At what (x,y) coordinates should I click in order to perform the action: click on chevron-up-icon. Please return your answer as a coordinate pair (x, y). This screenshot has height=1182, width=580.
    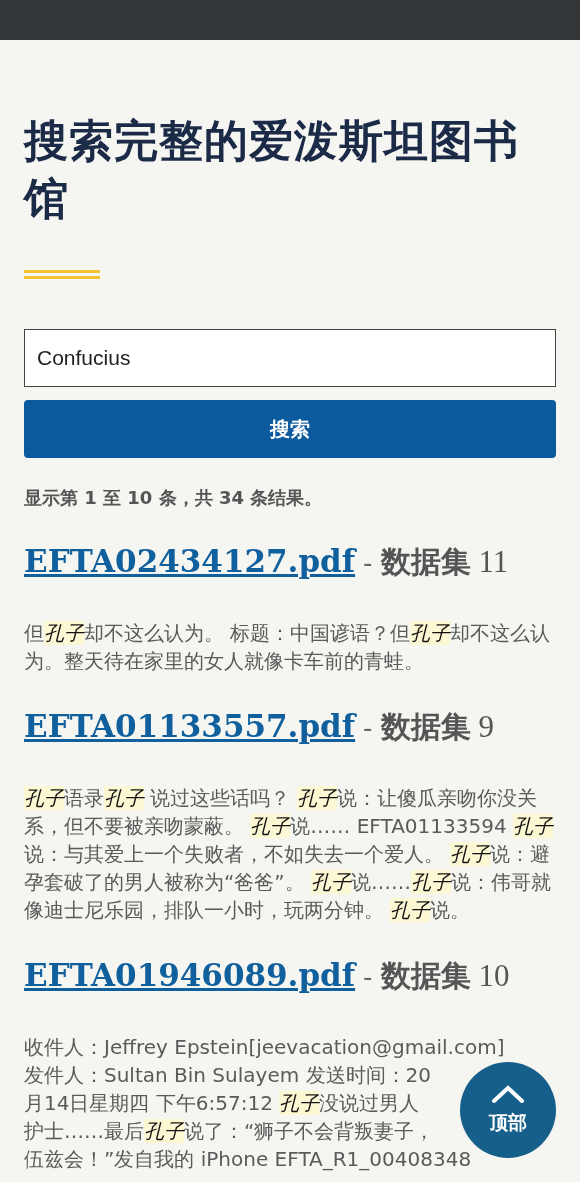
    Looking at the image, I should click on (508, 1094).